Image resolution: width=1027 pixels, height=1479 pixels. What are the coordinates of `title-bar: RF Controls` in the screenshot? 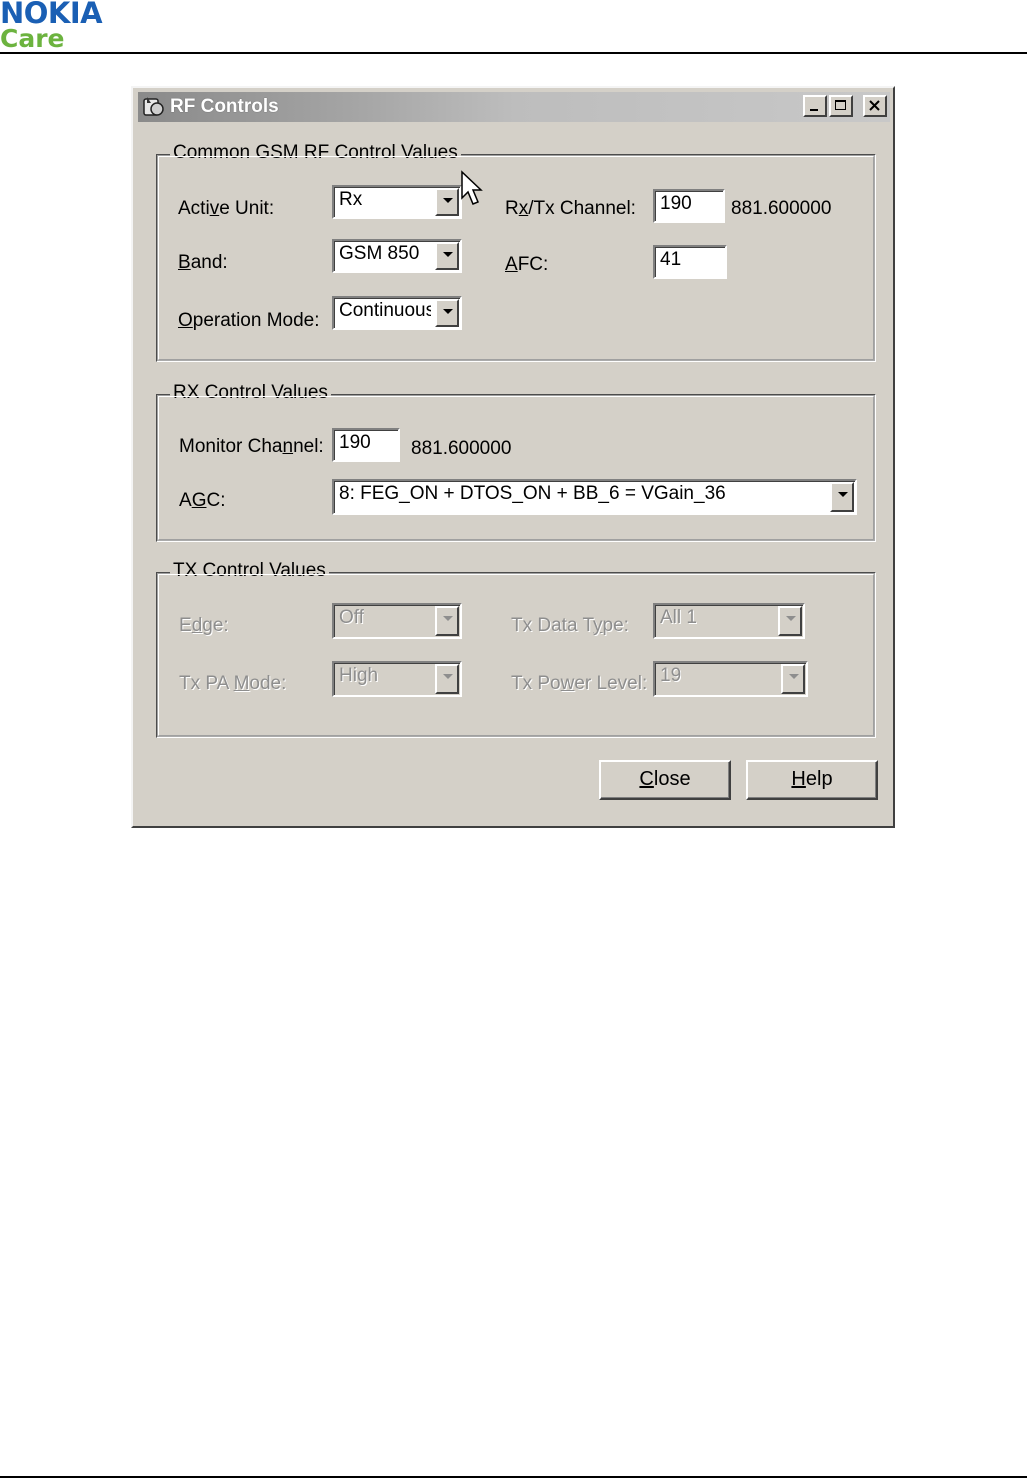 It's located at (514, 107).